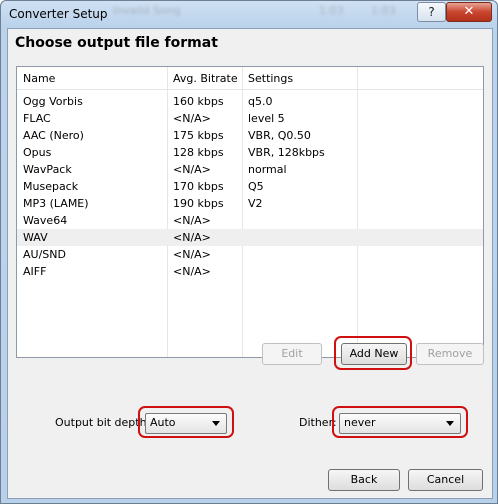 Image resolution: width=498 pixels, height=504 pixels. What do you see at coordinates (270, 78) in the screenshot?
I see `column-header-settings: Settings` at bounding box center [270, 78].